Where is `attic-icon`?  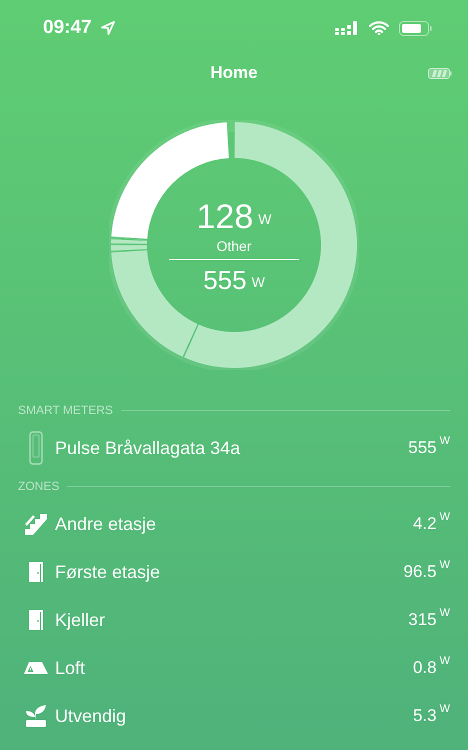 attic-icon is located at coordinates (36, 668).